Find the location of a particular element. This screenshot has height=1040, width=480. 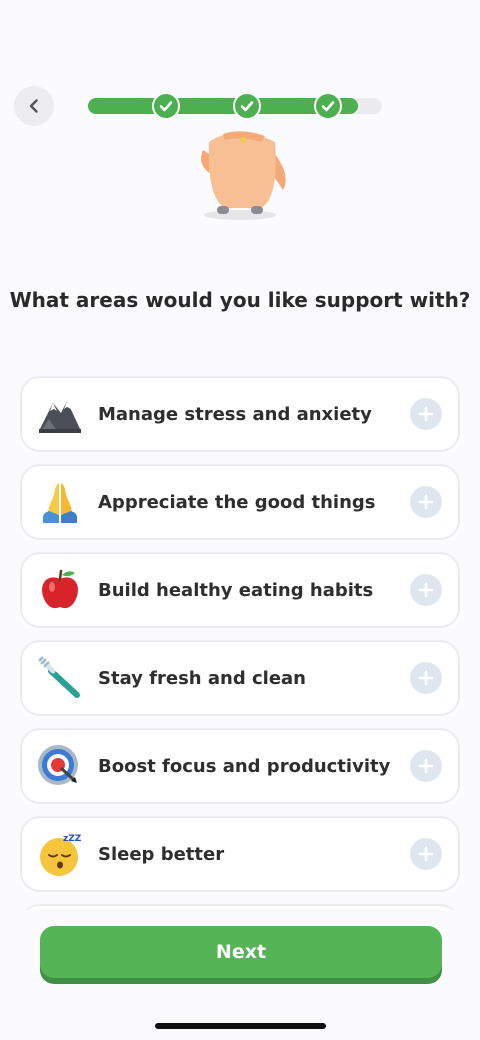

option-label: Stay fresh and clean is located at coordinates (202, 678).